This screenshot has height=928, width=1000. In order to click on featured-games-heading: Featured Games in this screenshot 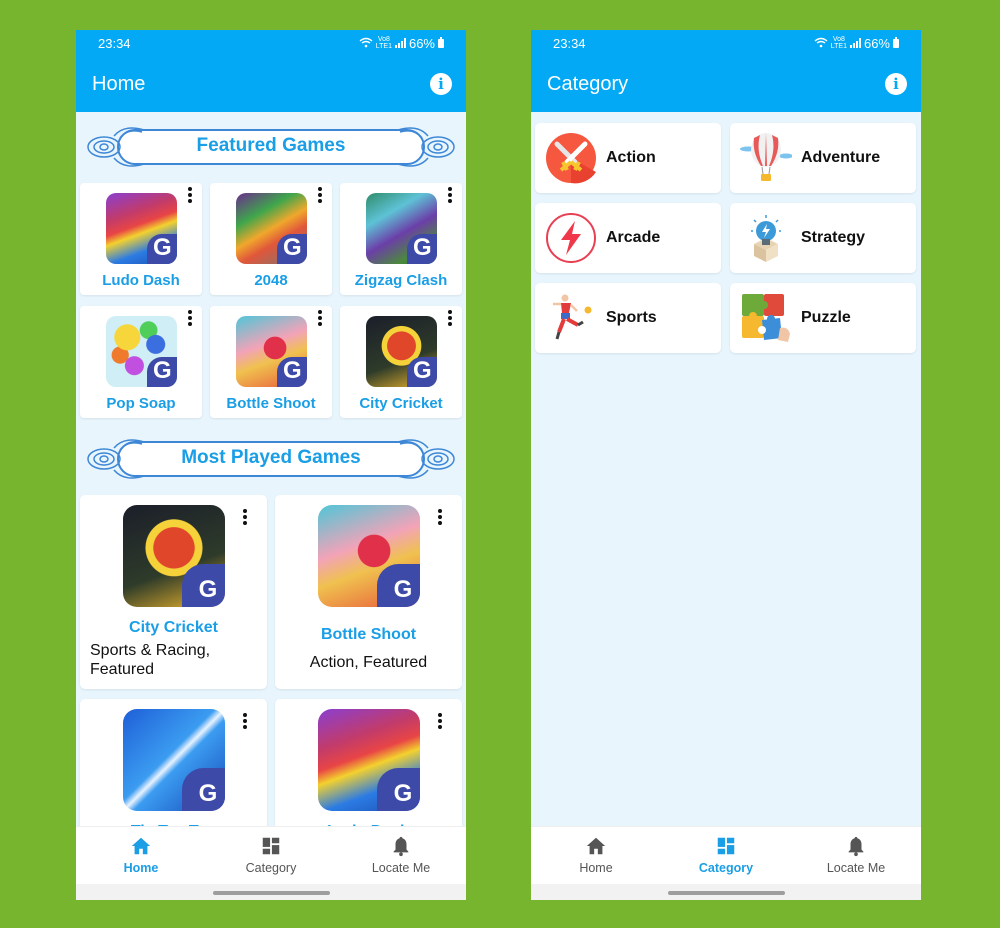, I will do `click(271, 147)`.